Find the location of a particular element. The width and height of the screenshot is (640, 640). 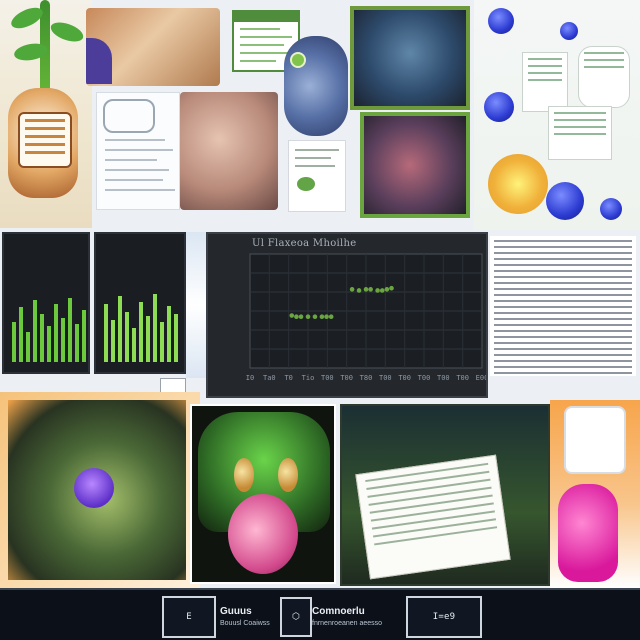

bar-panel-right is located at coordinates (140, 303).